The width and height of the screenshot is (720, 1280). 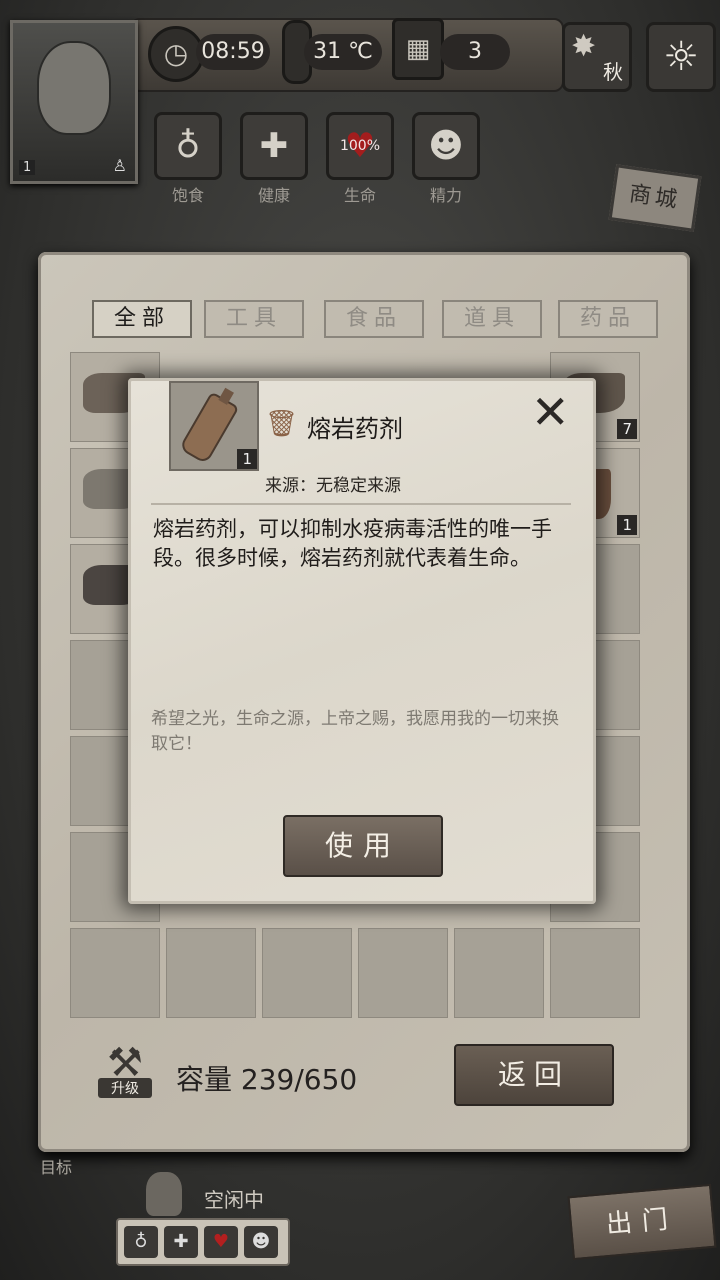 What do you see at coordinates (363, 846) in the screenshot?
I see `use-button: 使用` at bounding box center [363, 846].